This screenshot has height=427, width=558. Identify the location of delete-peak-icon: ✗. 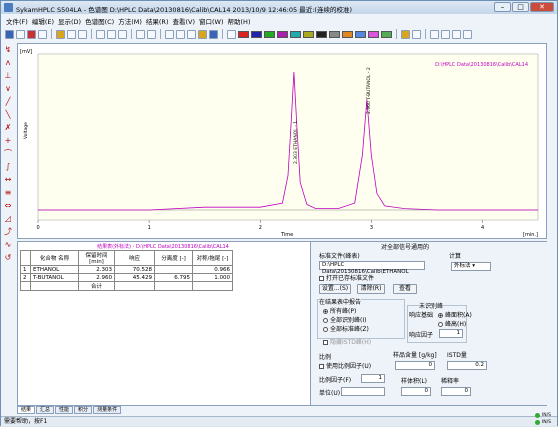
(8, 128).